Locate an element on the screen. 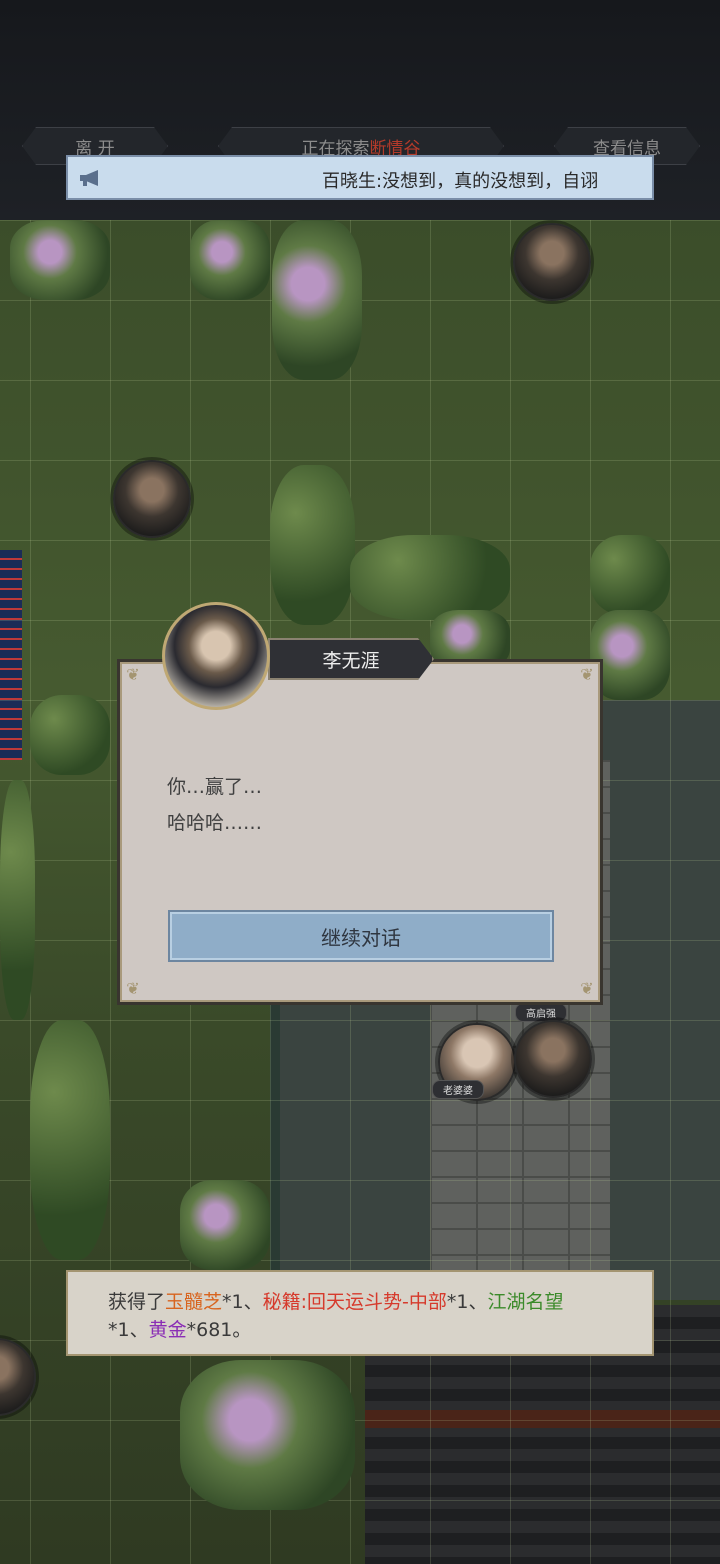  npc-swordsman is located at coordinates (552, 262).